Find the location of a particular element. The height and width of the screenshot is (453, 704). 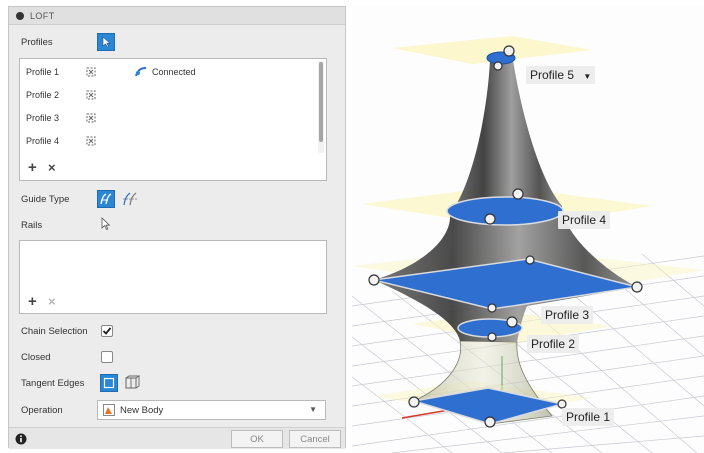

operation-label: Operation is located at coordinates (42, 410).